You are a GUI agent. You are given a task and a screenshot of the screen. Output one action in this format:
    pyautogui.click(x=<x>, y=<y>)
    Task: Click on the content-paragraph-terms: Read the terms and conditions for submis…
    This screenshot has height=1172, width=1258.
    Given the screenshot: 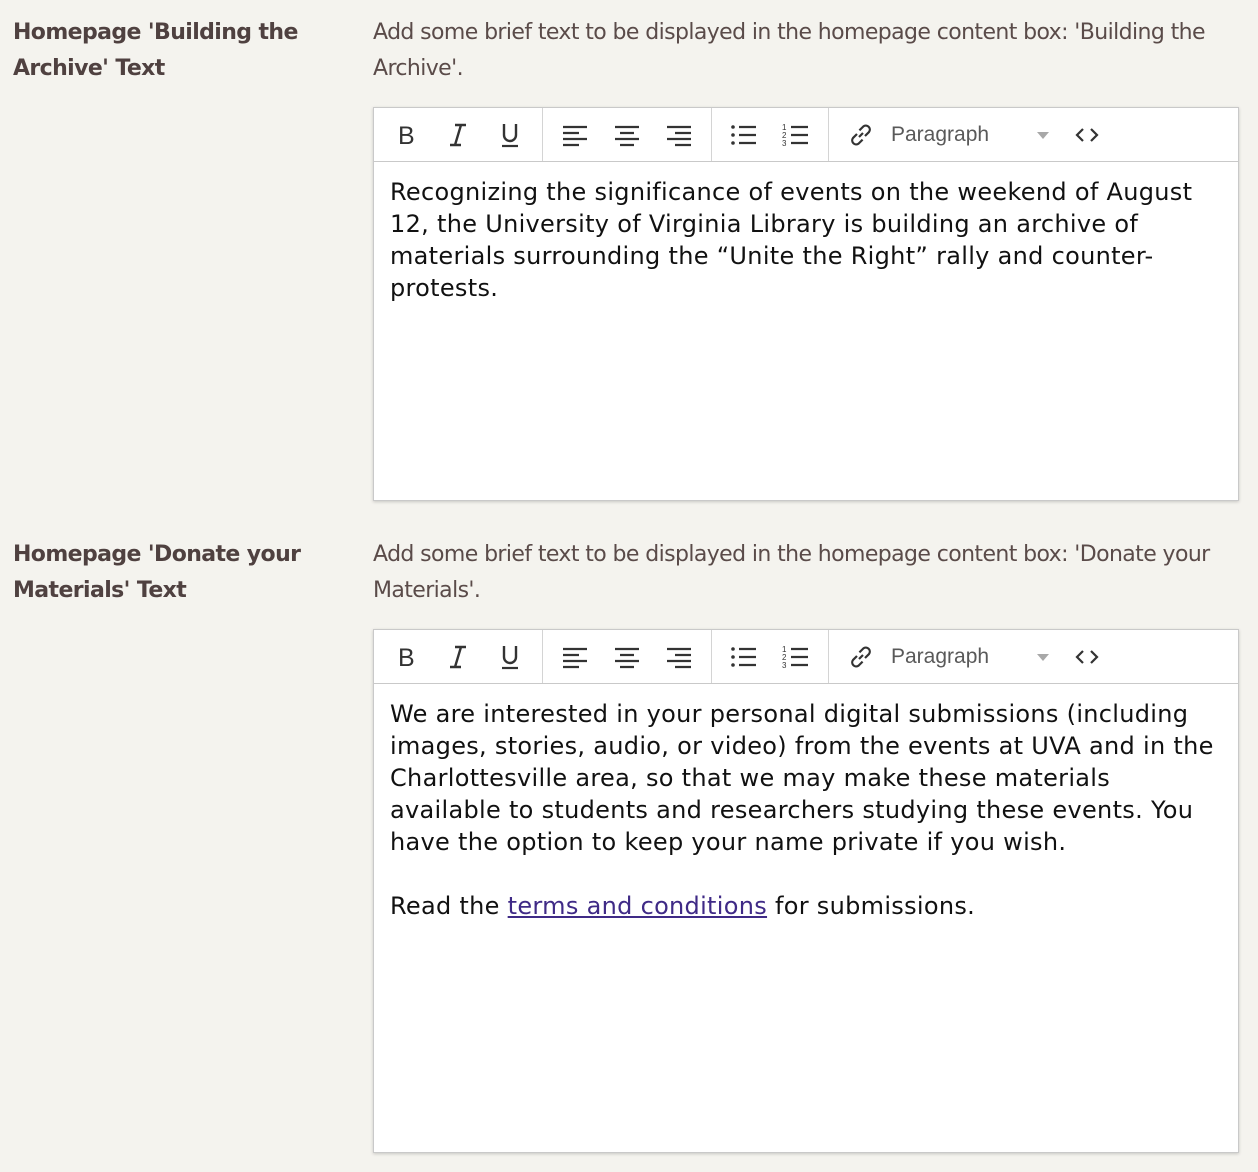 What is the action you would take?
    pyautogui.click(x=806, y=906)
    